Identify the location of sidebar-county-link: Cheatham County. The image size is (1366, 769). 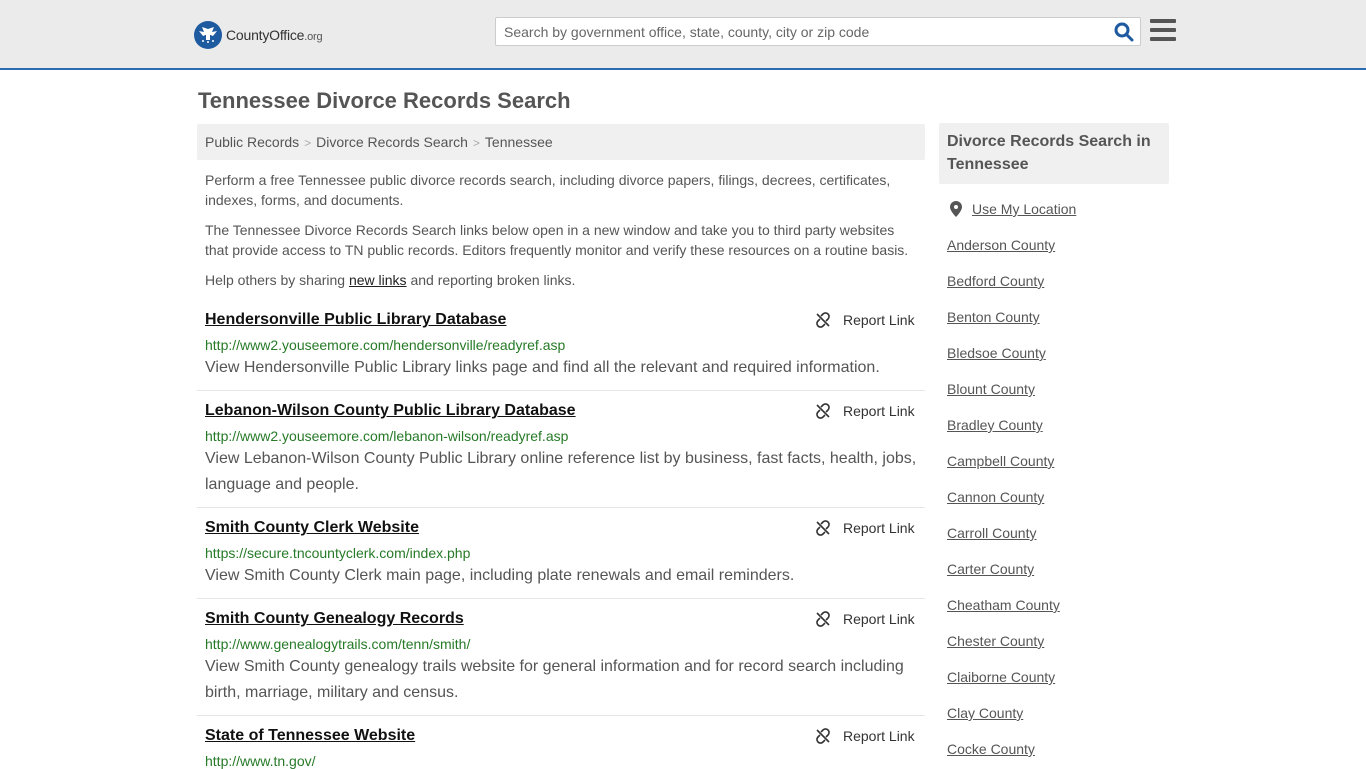
(1003, 605).